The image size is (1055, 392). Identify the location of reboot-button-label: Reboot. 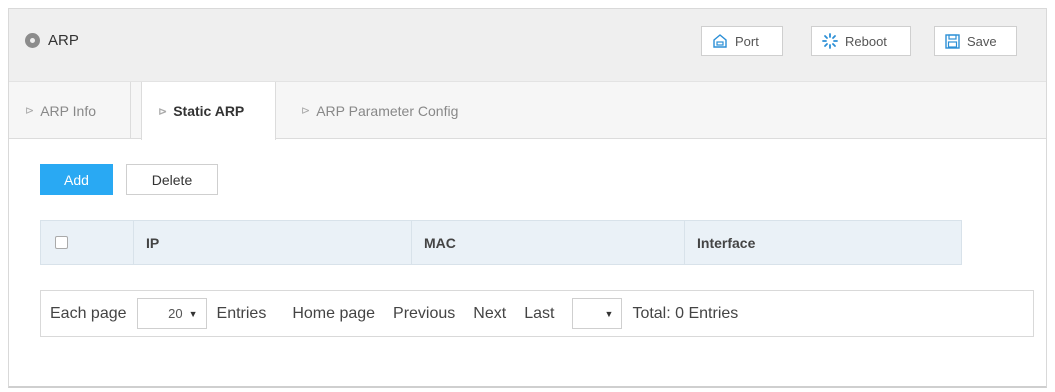
(866, 41).